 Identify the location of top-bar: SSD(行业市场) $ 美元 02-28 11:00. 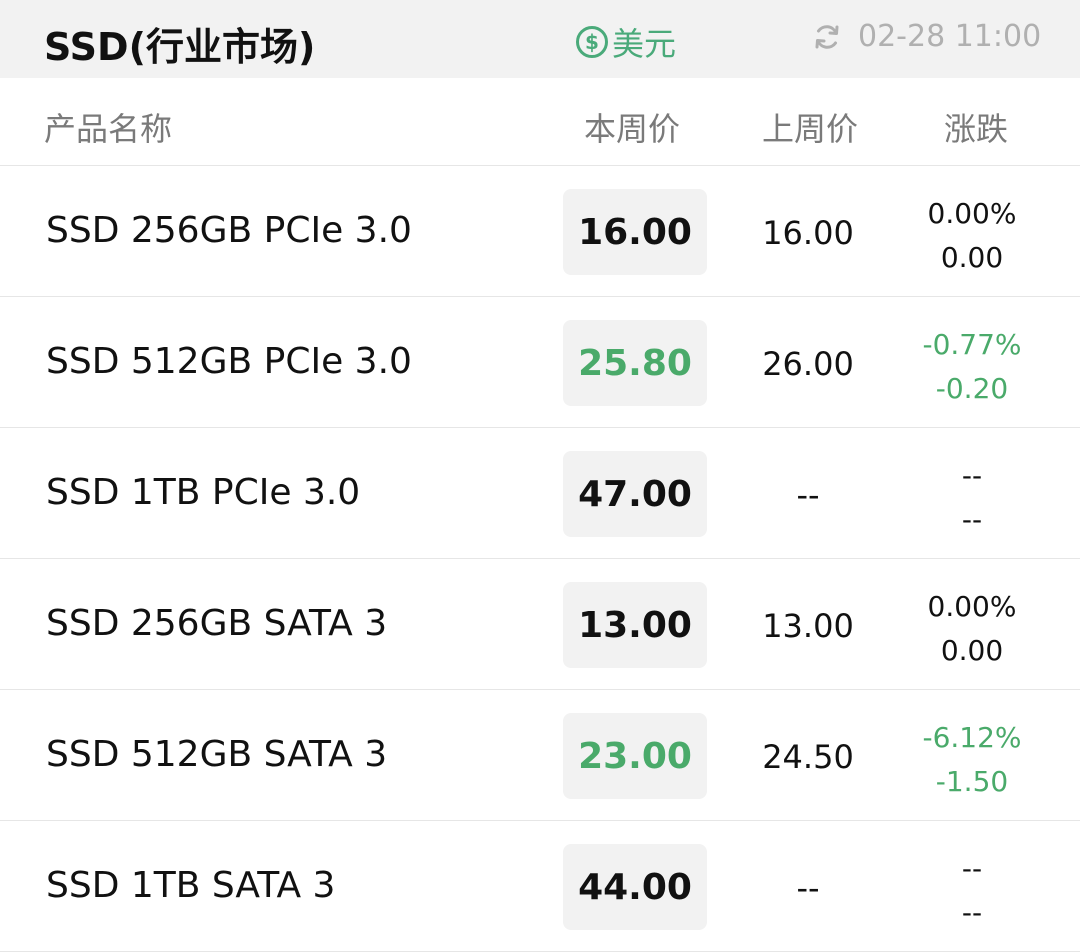
(540, 39).